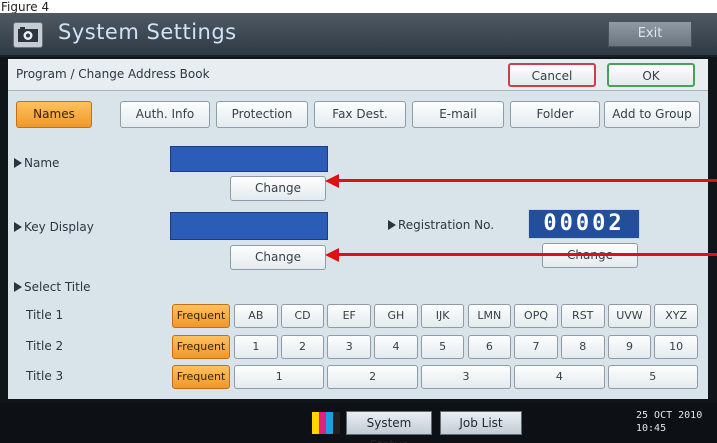 This screenshot has width=717, height=443. I want to click on job-list-button: Job List, so click(481, 423).